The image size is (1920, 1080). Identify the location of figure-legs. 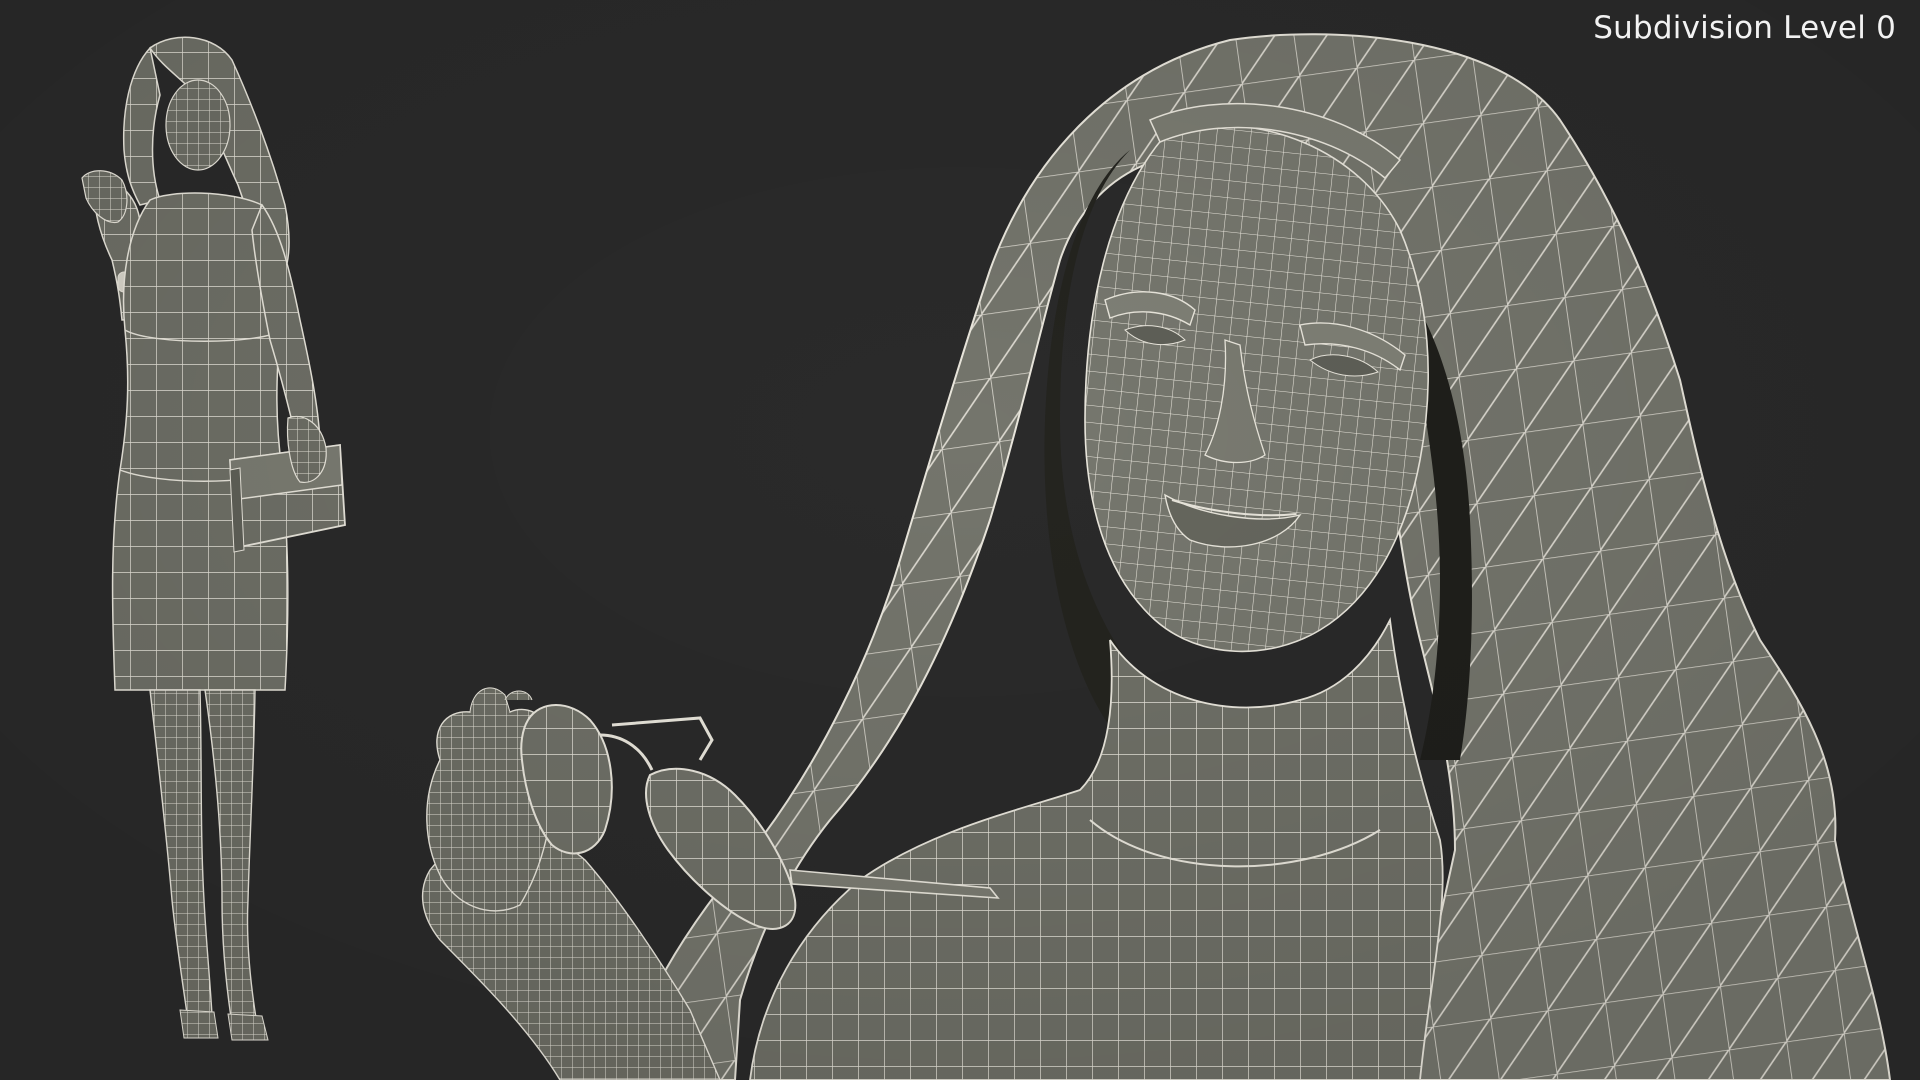
(181, 855).